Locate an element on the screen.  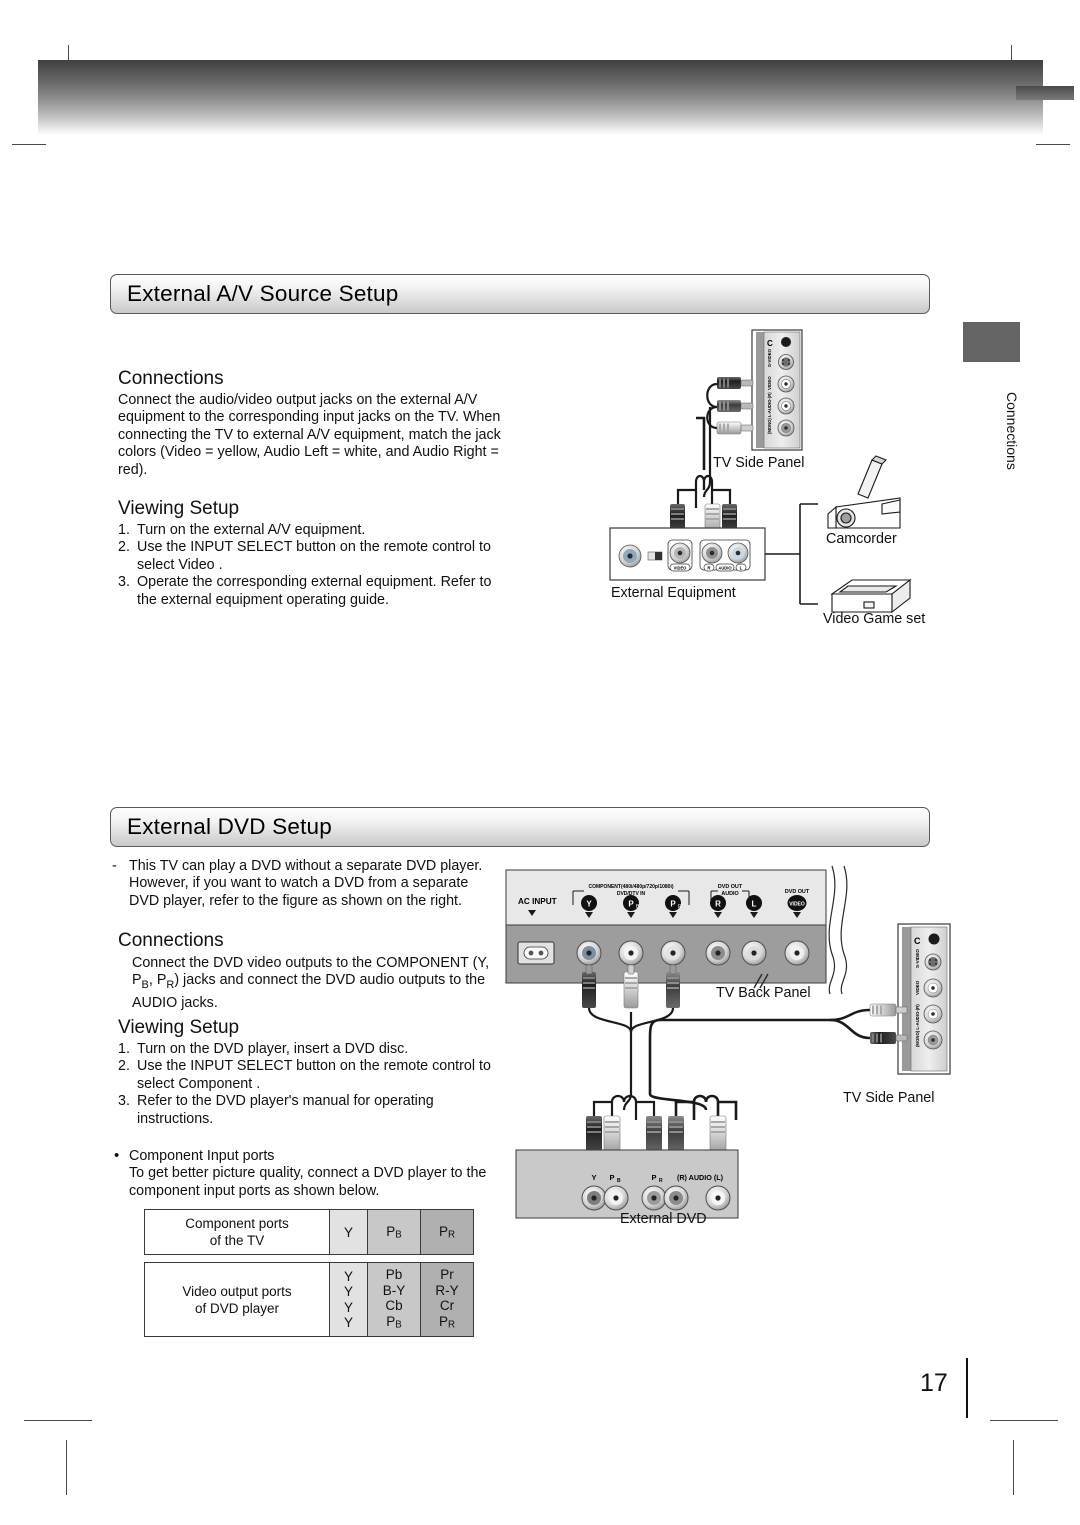
heading-viewing-setup-1: Viewing Setup is located at coordinates (179, 508).